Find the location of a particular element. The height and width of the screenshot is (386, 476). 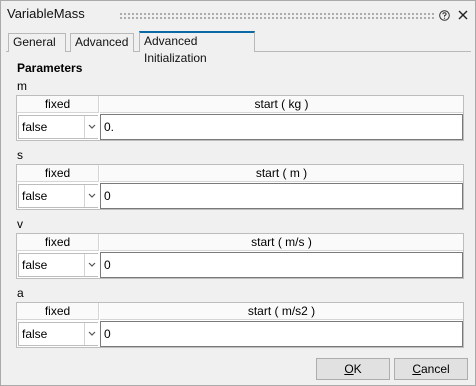

window-title: VariableMass is located at coordinates (46, 13).